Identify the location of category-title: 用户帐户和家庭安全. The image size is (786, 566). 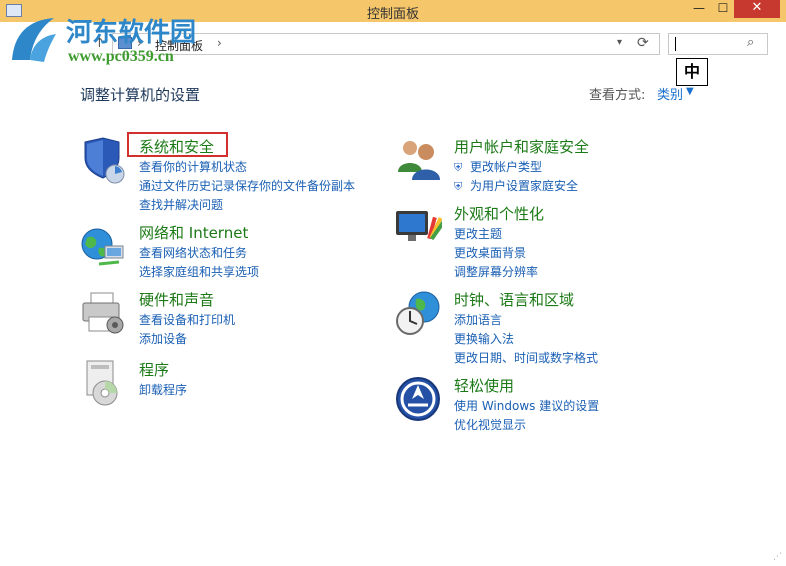
(521, 146).